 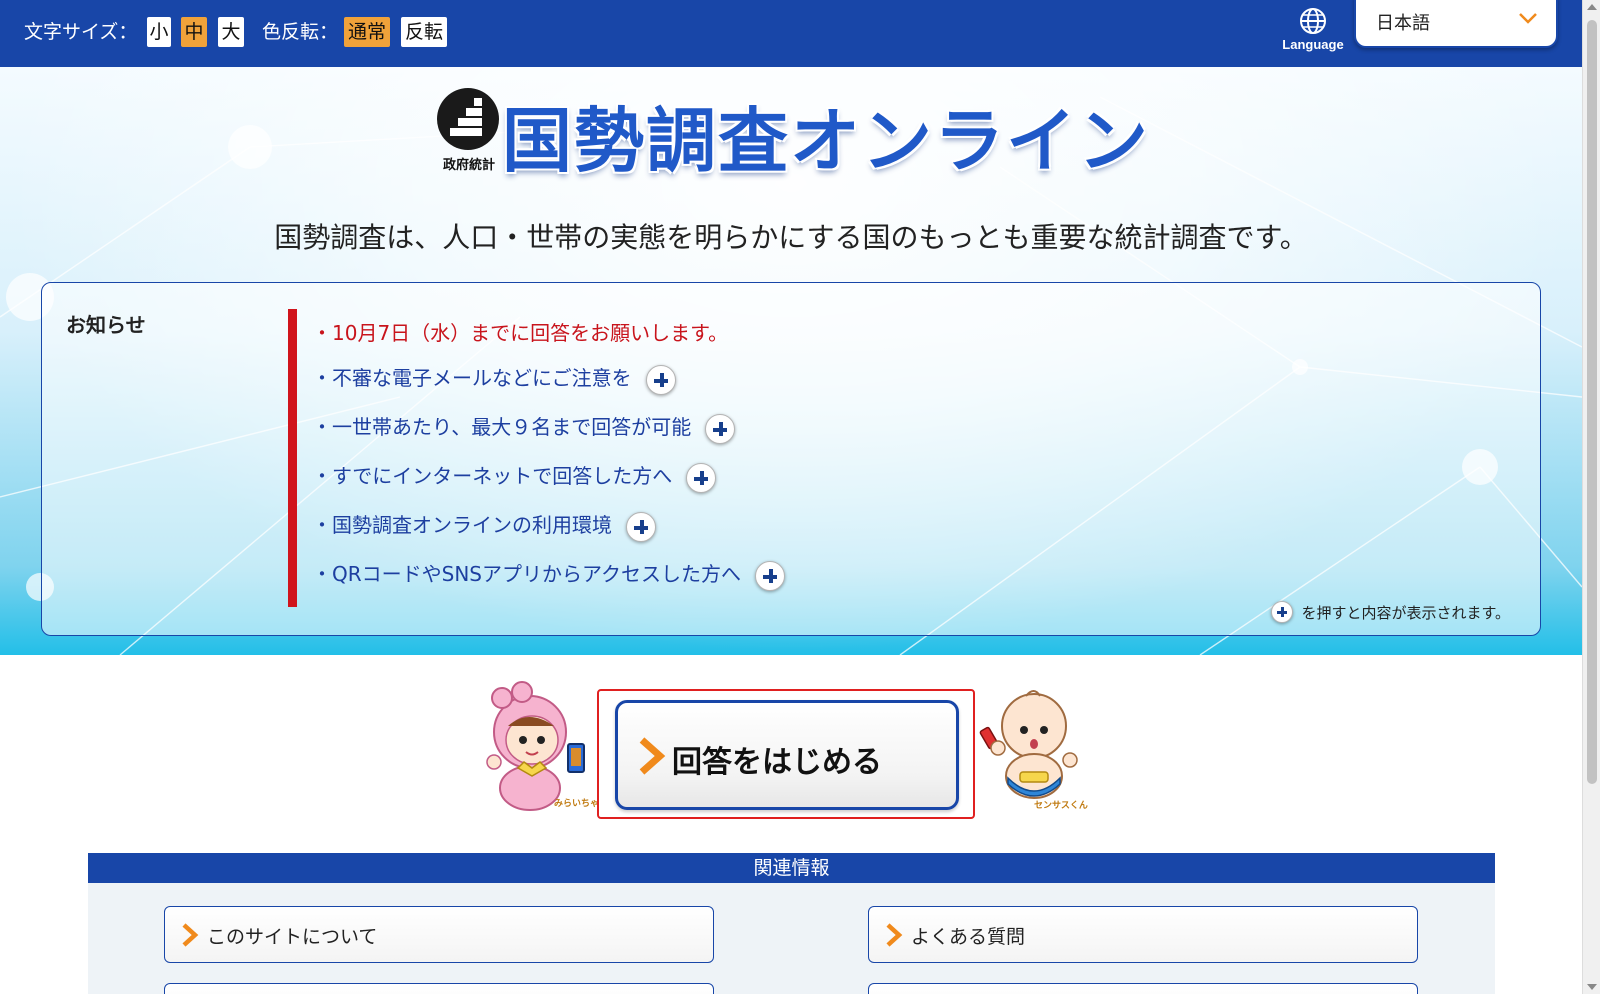 I want to click on notice-item-household-limit: ・一世帯あたり、最大９名まで回答が可能, so click(x=524, y=427).